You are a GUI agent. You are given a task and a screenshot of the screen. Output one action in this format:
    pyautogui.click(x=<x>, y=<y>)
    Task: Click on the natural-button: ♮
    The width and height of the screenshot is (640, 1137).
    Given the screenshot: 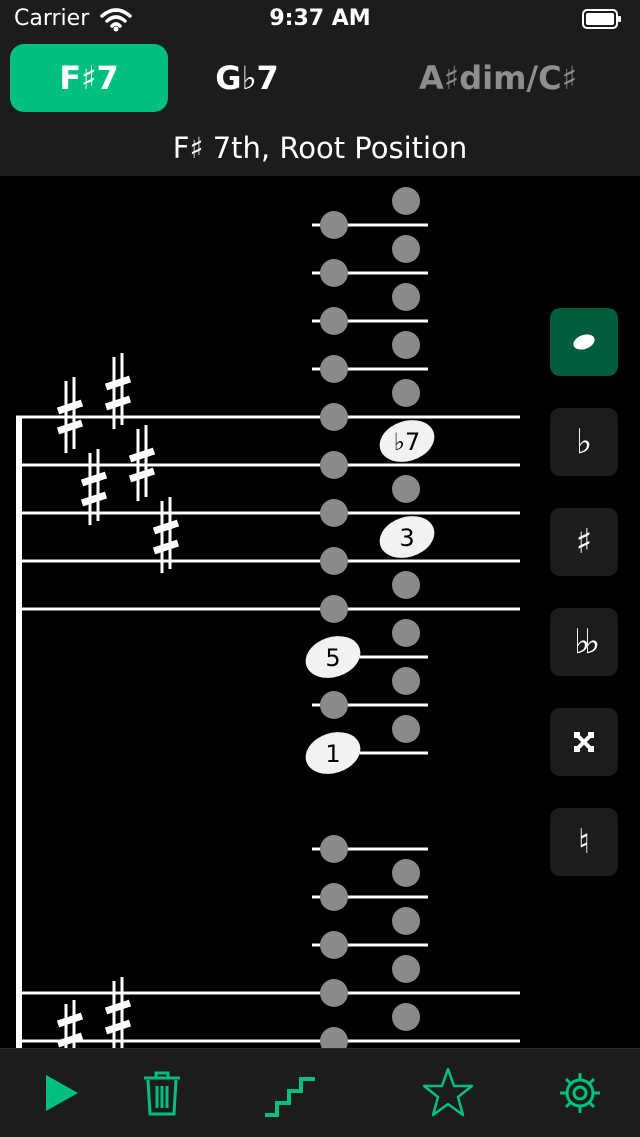 What is the action you would take?
    pyautogui.click(x=584, y=842)
    